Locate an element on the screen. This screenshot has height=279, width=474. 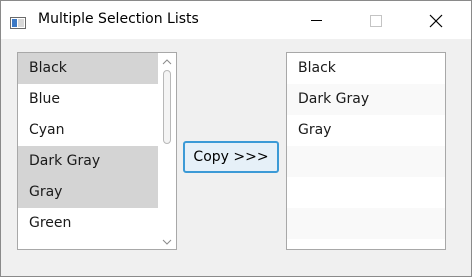
title-bar: Multiple Selection Lists is located at coordinates (236, 20).